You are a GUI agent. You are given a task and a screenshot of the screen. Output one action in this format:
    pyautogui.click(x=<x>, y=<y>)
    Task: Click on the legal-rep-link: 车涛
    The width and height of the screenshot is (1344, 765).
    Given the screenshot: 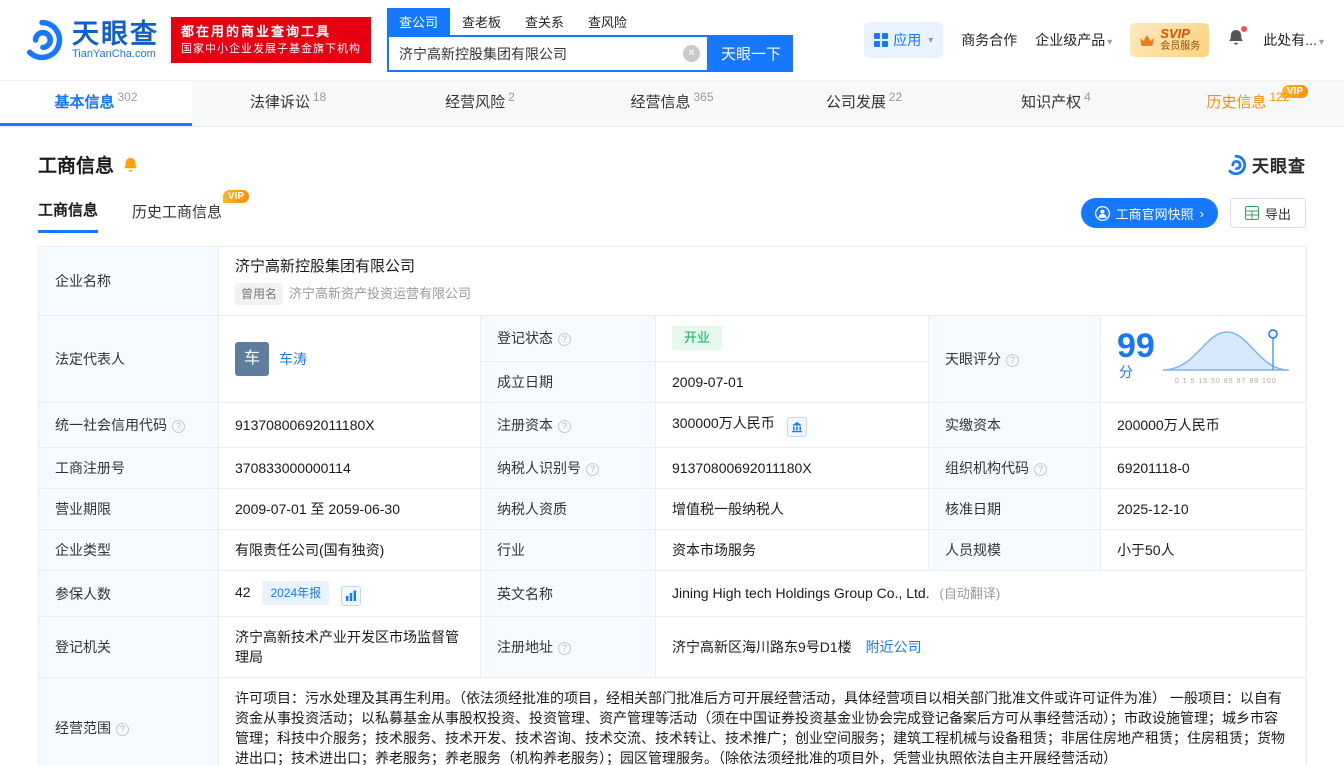 What is the action you would take?
    pyautogui.click(x=293, y=359)
    